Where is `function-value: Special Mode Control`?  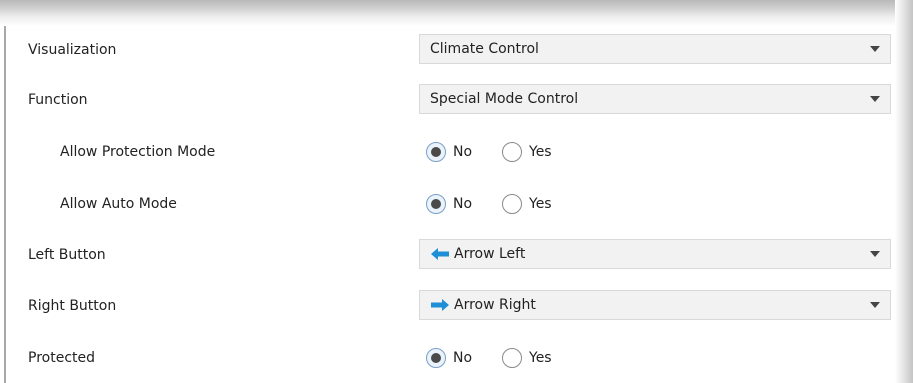 function-value: Special Mode Control is located at coordinates (504, 99).